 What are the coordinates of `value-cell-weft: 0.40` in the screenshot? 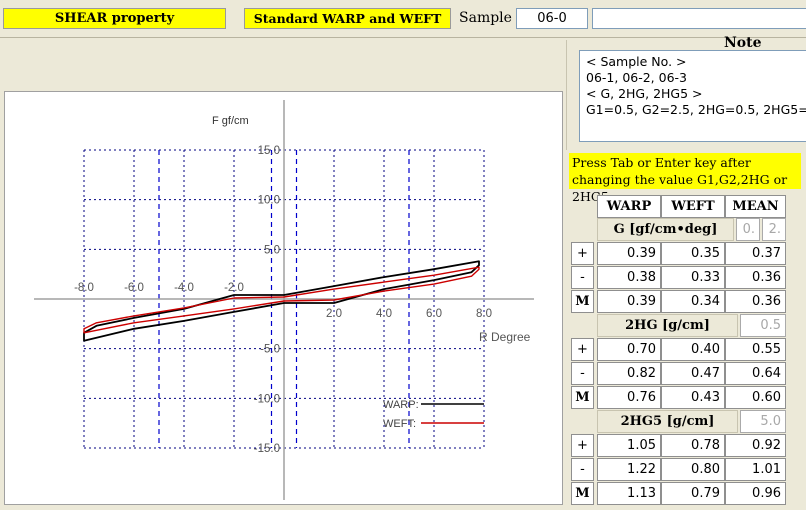 It's located at (693, 349).